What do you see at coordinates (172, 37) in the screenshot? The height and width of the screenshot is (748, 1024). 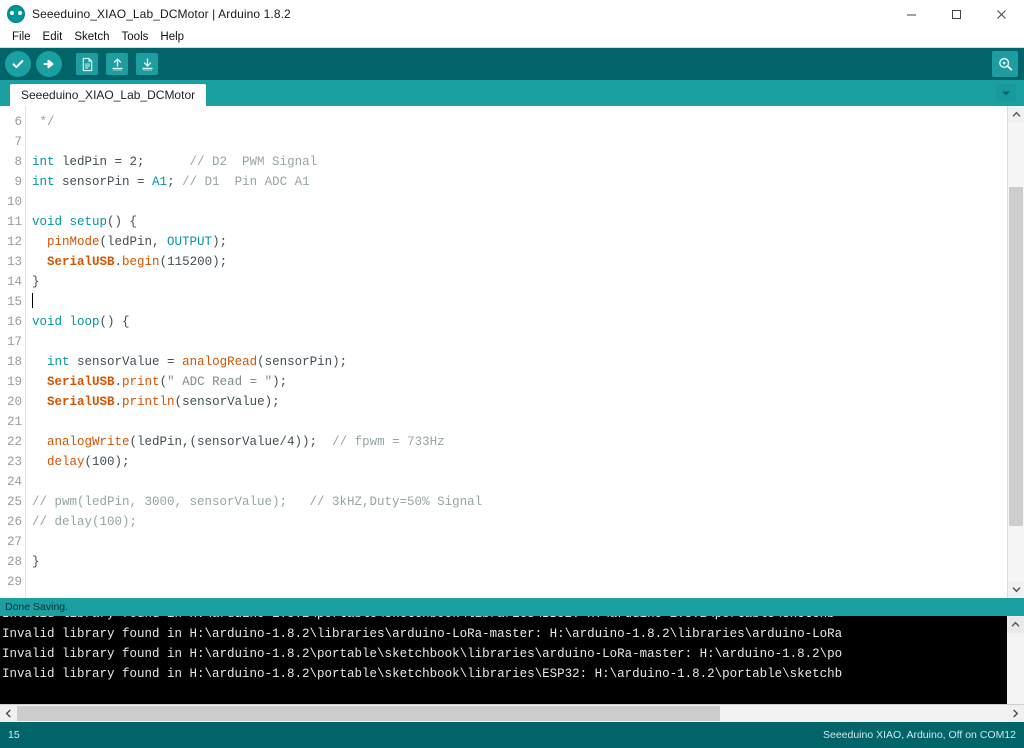 I see `menu-item-help: Help` at bounding box center [172, 37].